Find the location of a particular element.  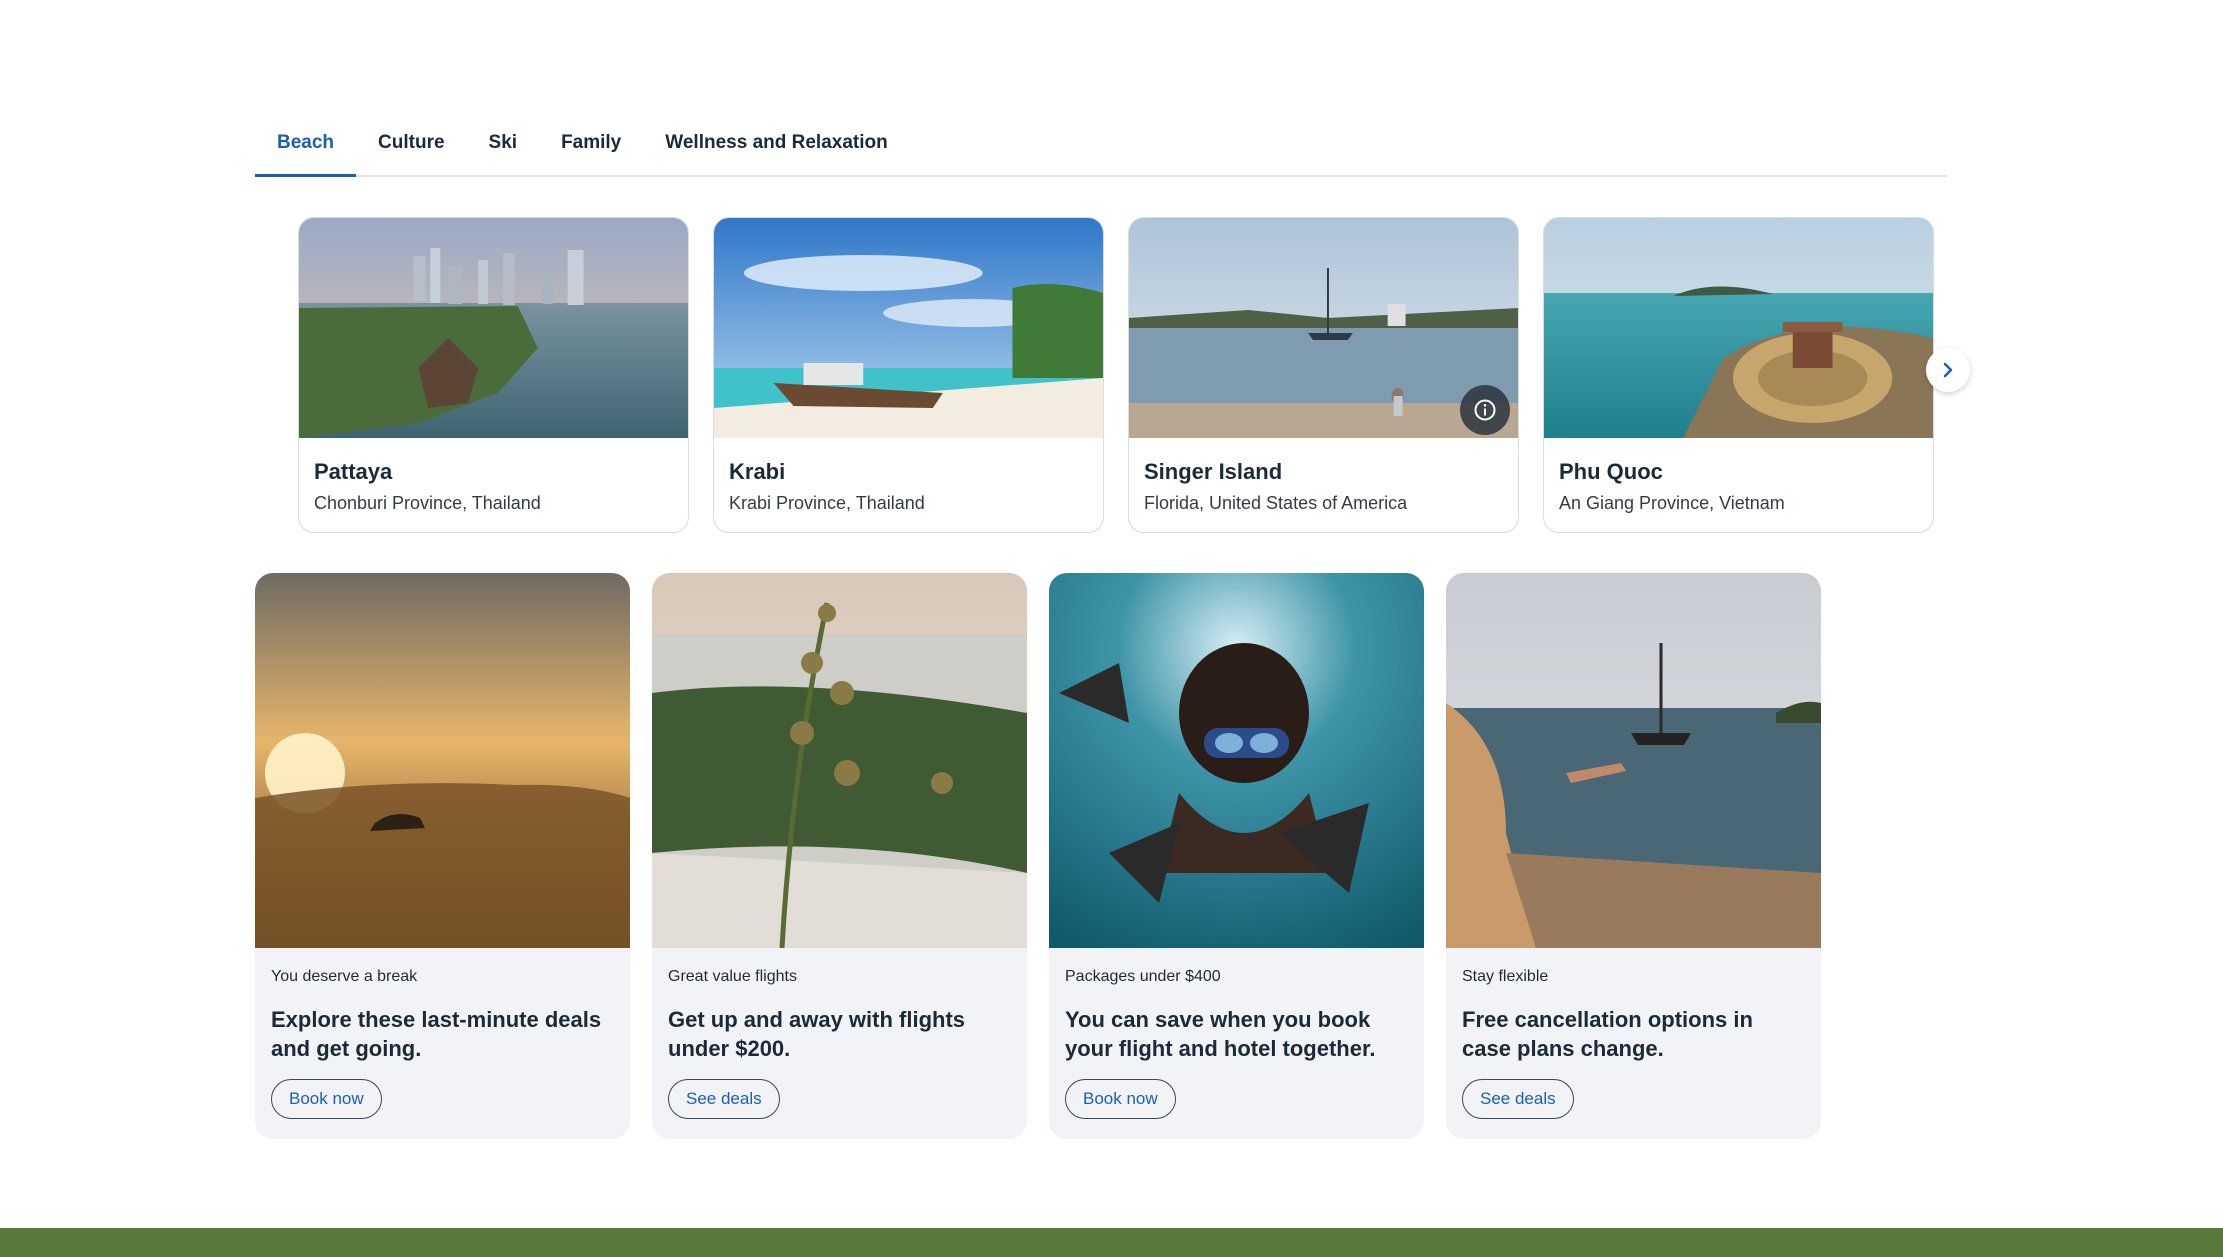

promo-title: Get up and away with flights under $200. is located at coordinates (817, 1034).